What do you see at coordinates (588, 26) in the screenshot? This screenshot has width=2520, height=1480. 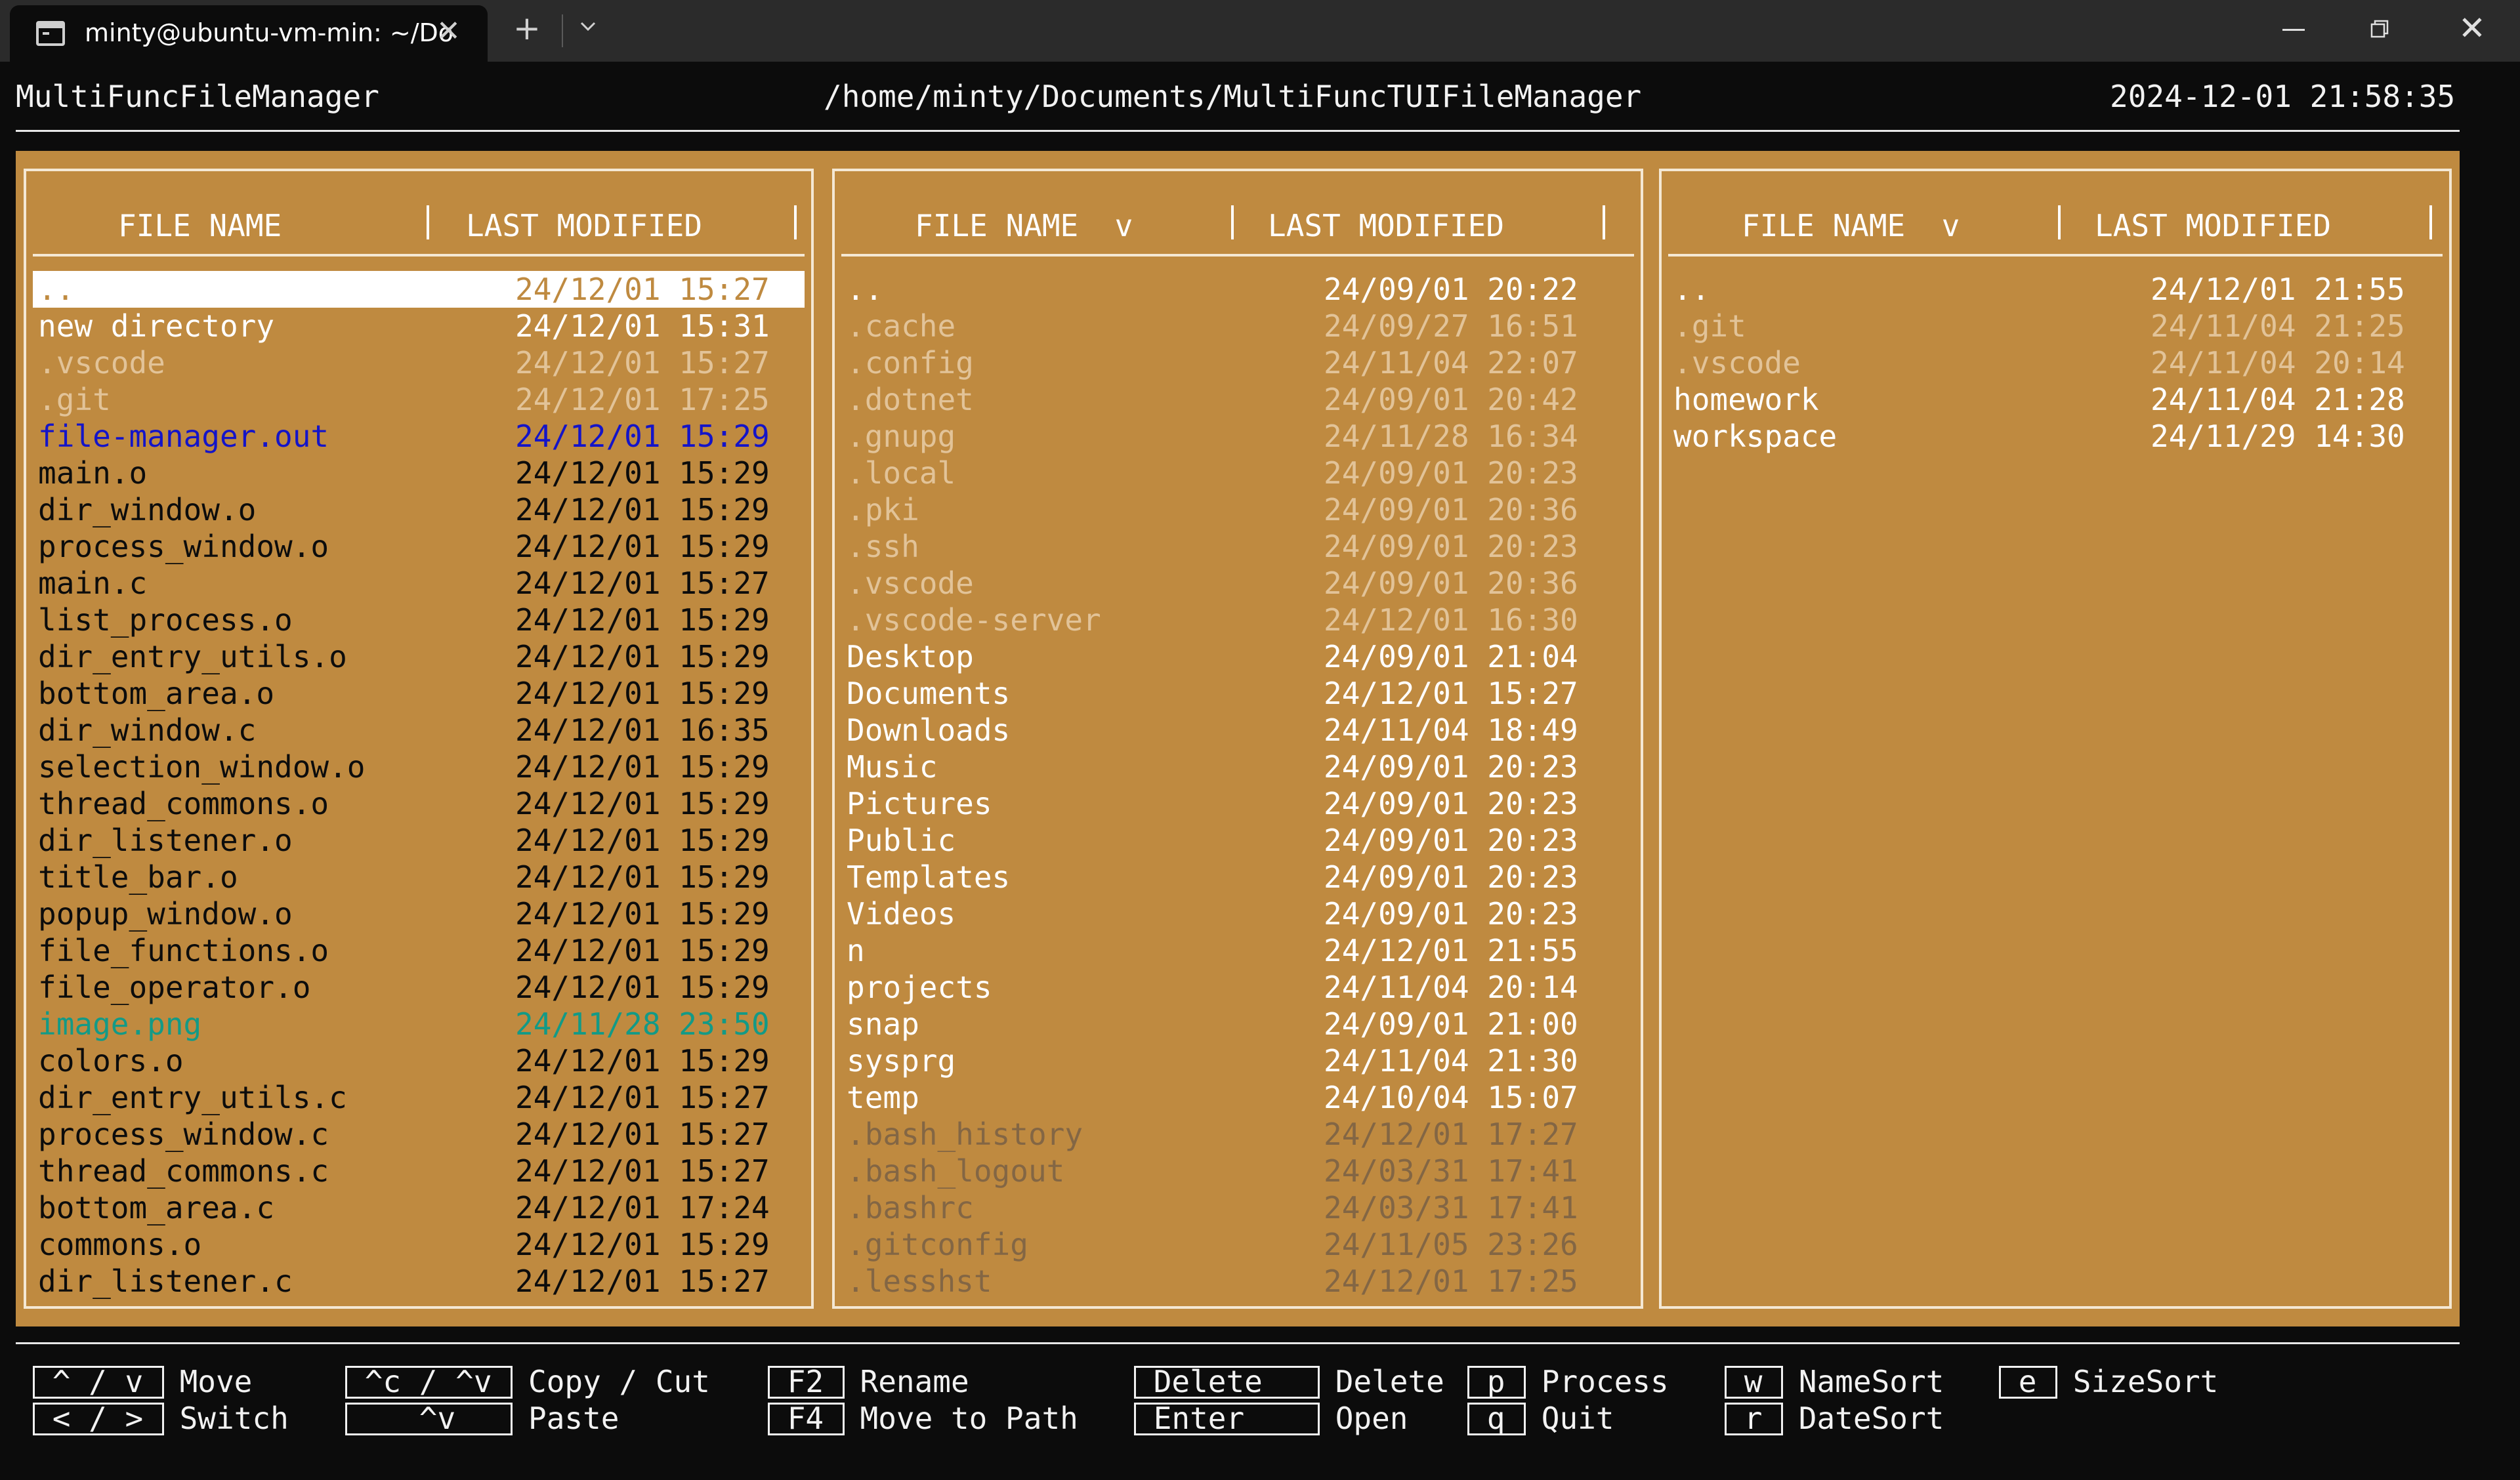 I see `chevron-down-icon` at bounding box center [588, 26].